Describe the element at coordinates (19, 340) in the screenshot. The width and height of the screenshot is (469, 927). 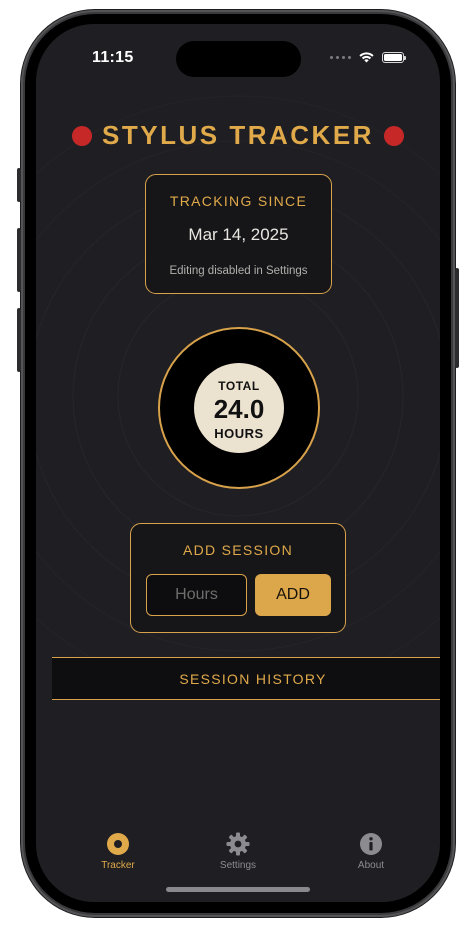
I see `volume-down-button` at that location.